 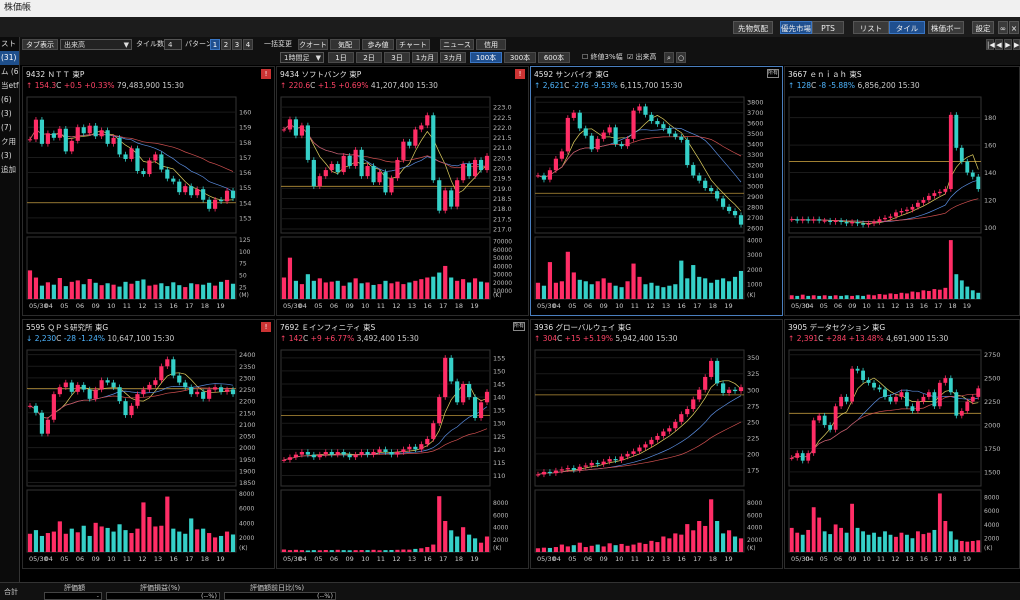 I want to click on watchlist-item: 追加, so click(x=9, y=170).